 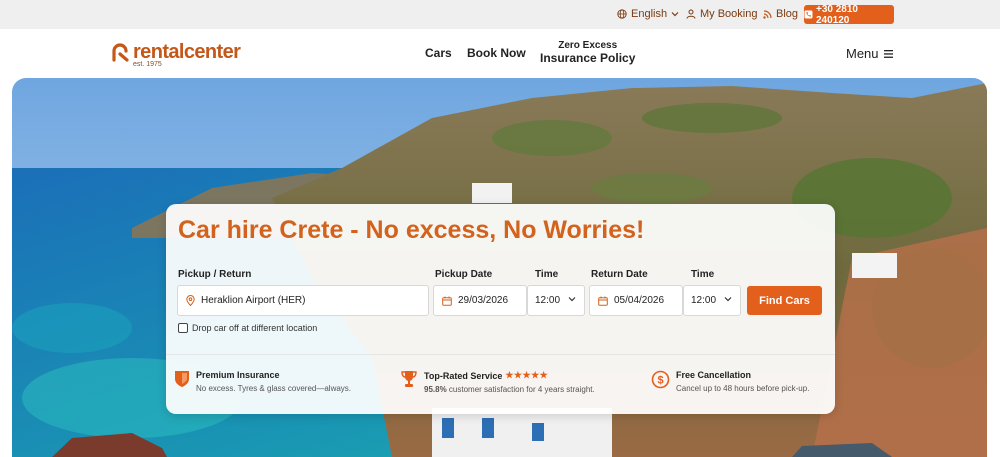 What do you see at coordinates (215, 274) in the screenshot?
I see `pickup-return-label: Pickup / Return` at bounding box center [215, 274].